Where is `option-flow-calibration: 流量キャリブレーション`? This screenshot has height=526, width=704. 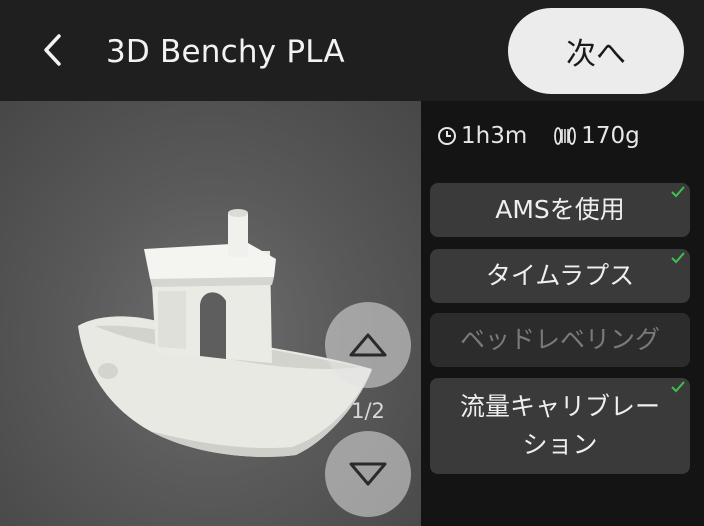
option-flow-calibration: 流量キャリブレーション is located at coordinates (560, 426).